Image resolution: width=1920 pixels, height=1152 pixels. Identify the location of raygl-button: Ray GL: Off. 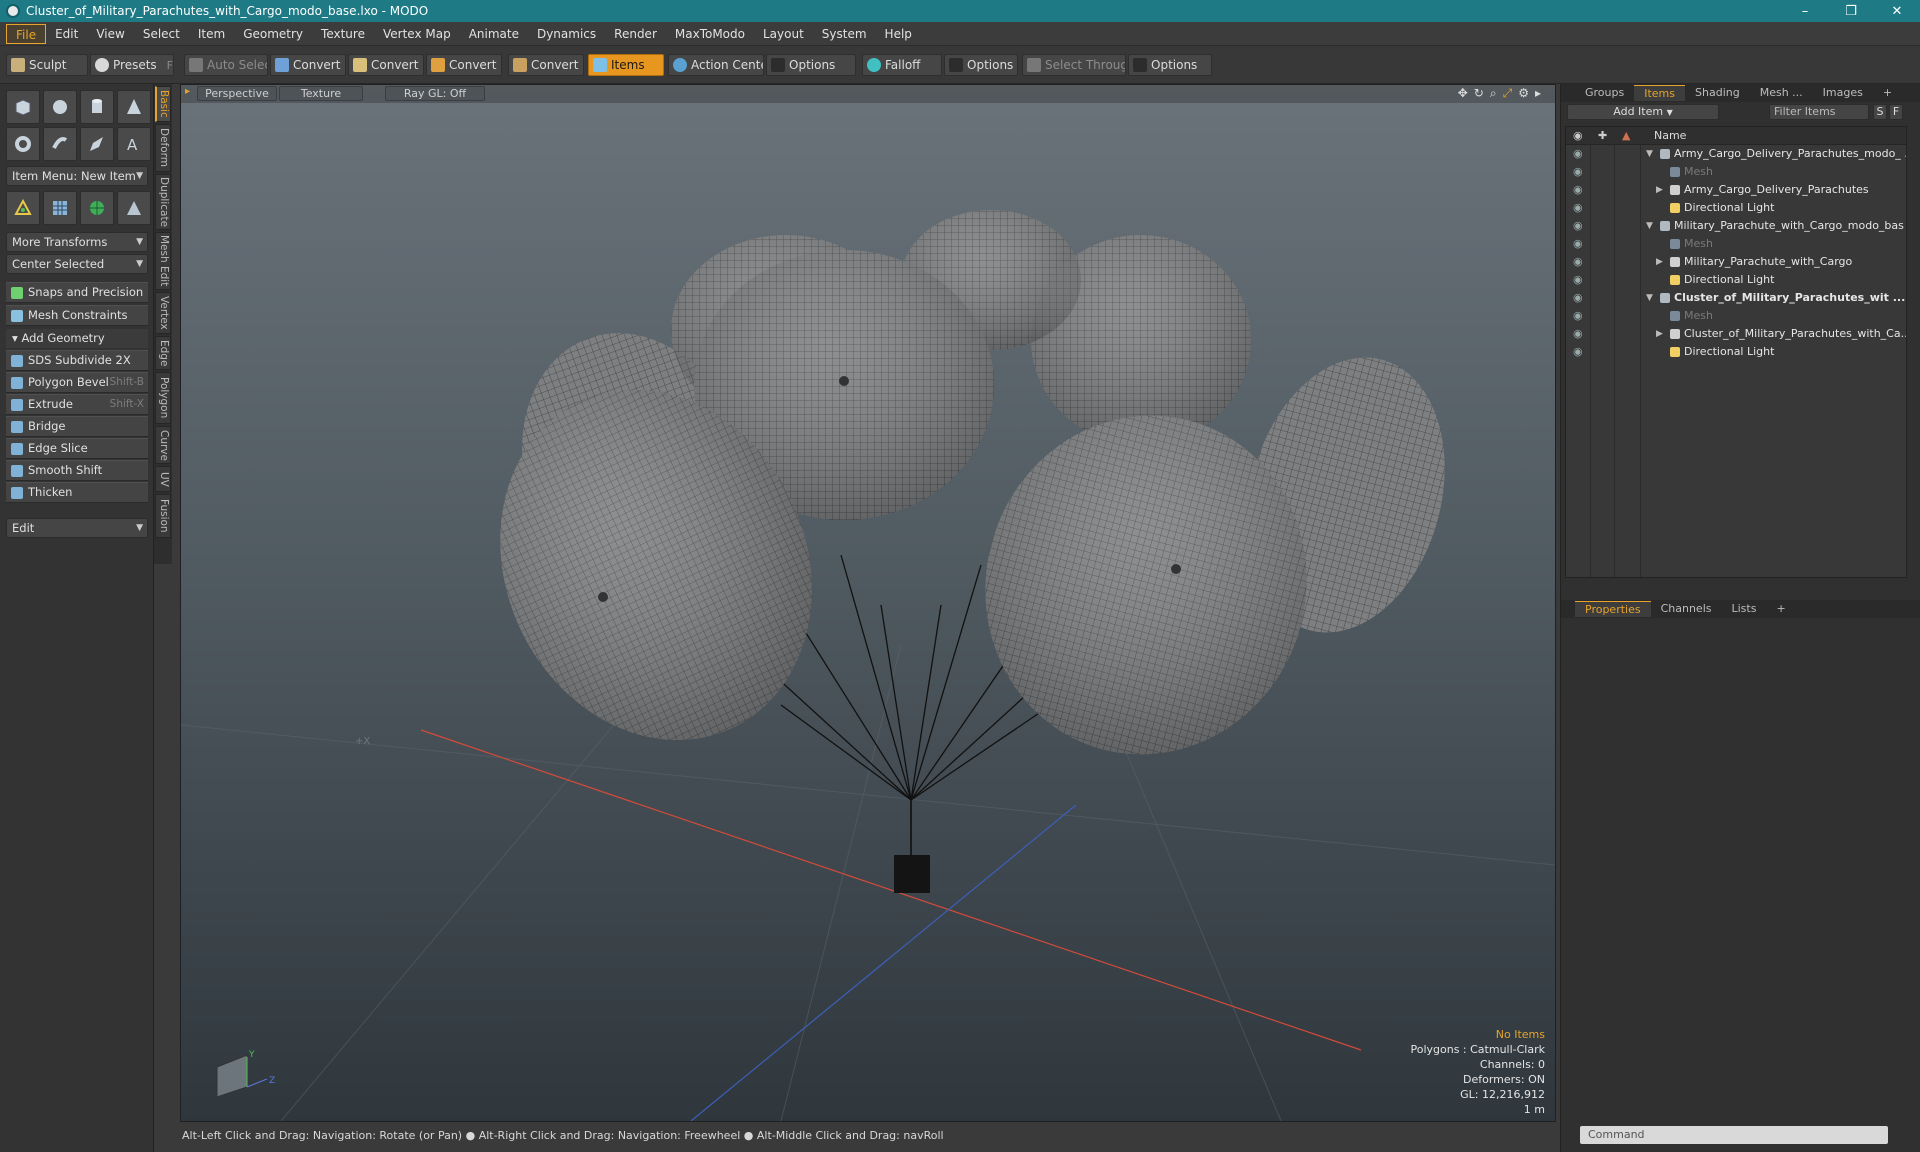
(435, 93).